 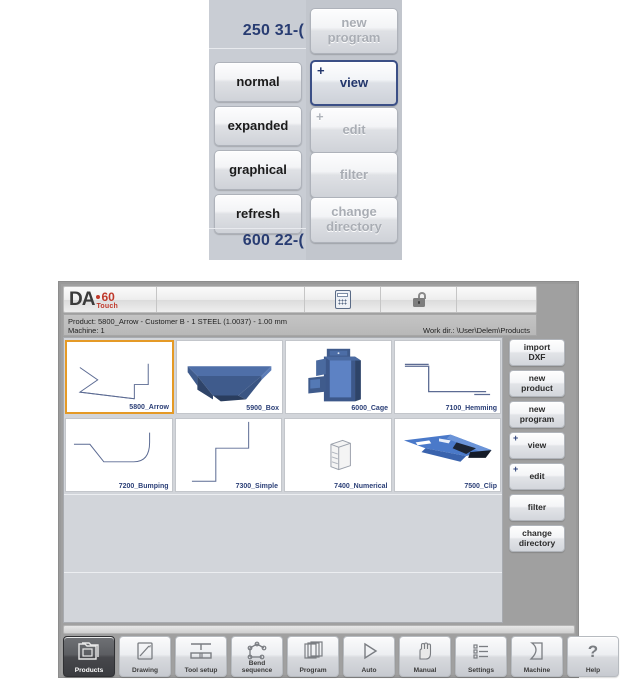 I want to click on nav-button-settings: Settings, so click(x=481, y=656).